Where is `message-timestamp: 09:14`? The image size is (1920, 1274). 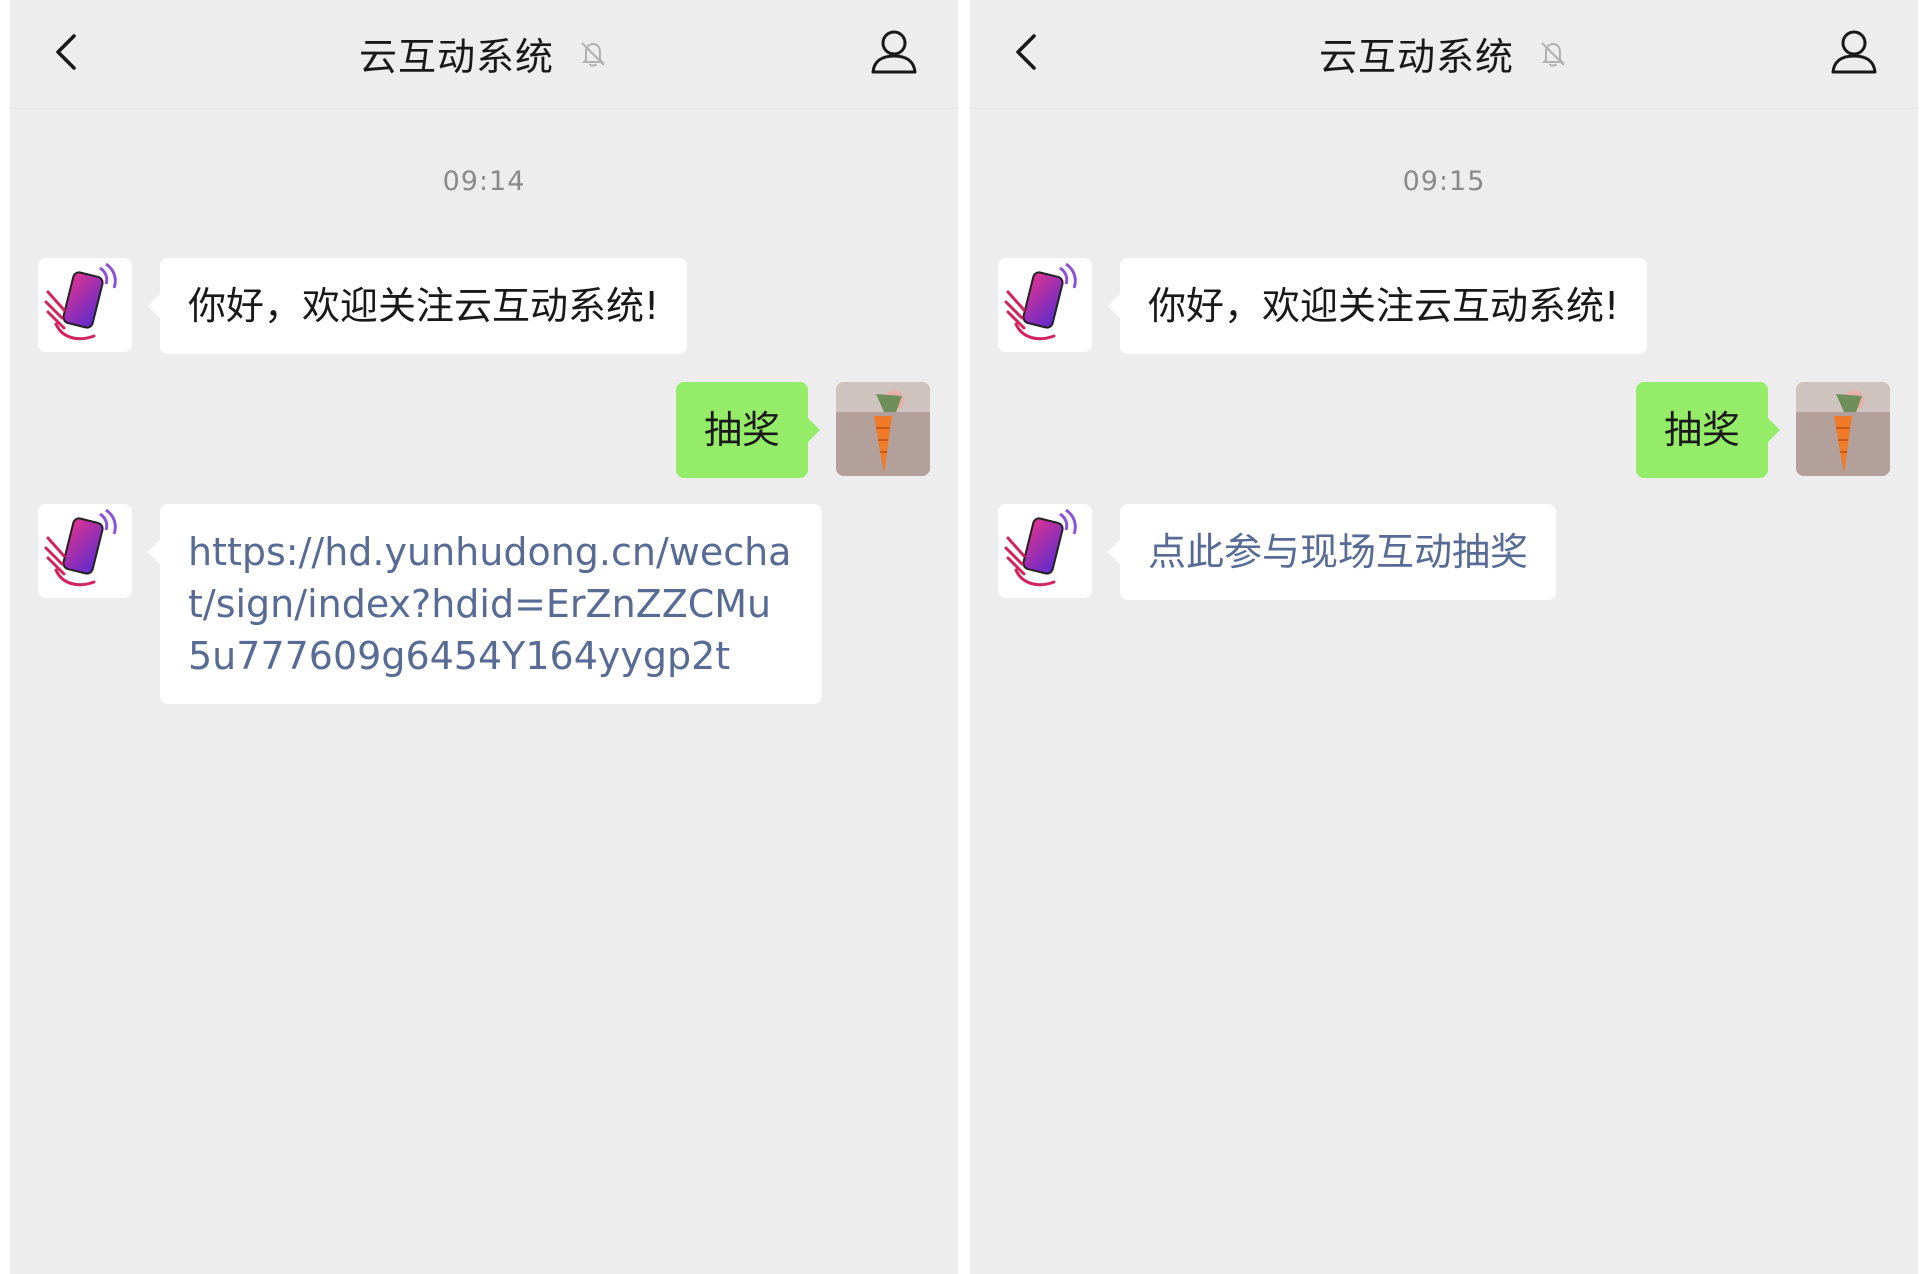
message-timestamp: 09:14 is located at coordinates (484, 181).